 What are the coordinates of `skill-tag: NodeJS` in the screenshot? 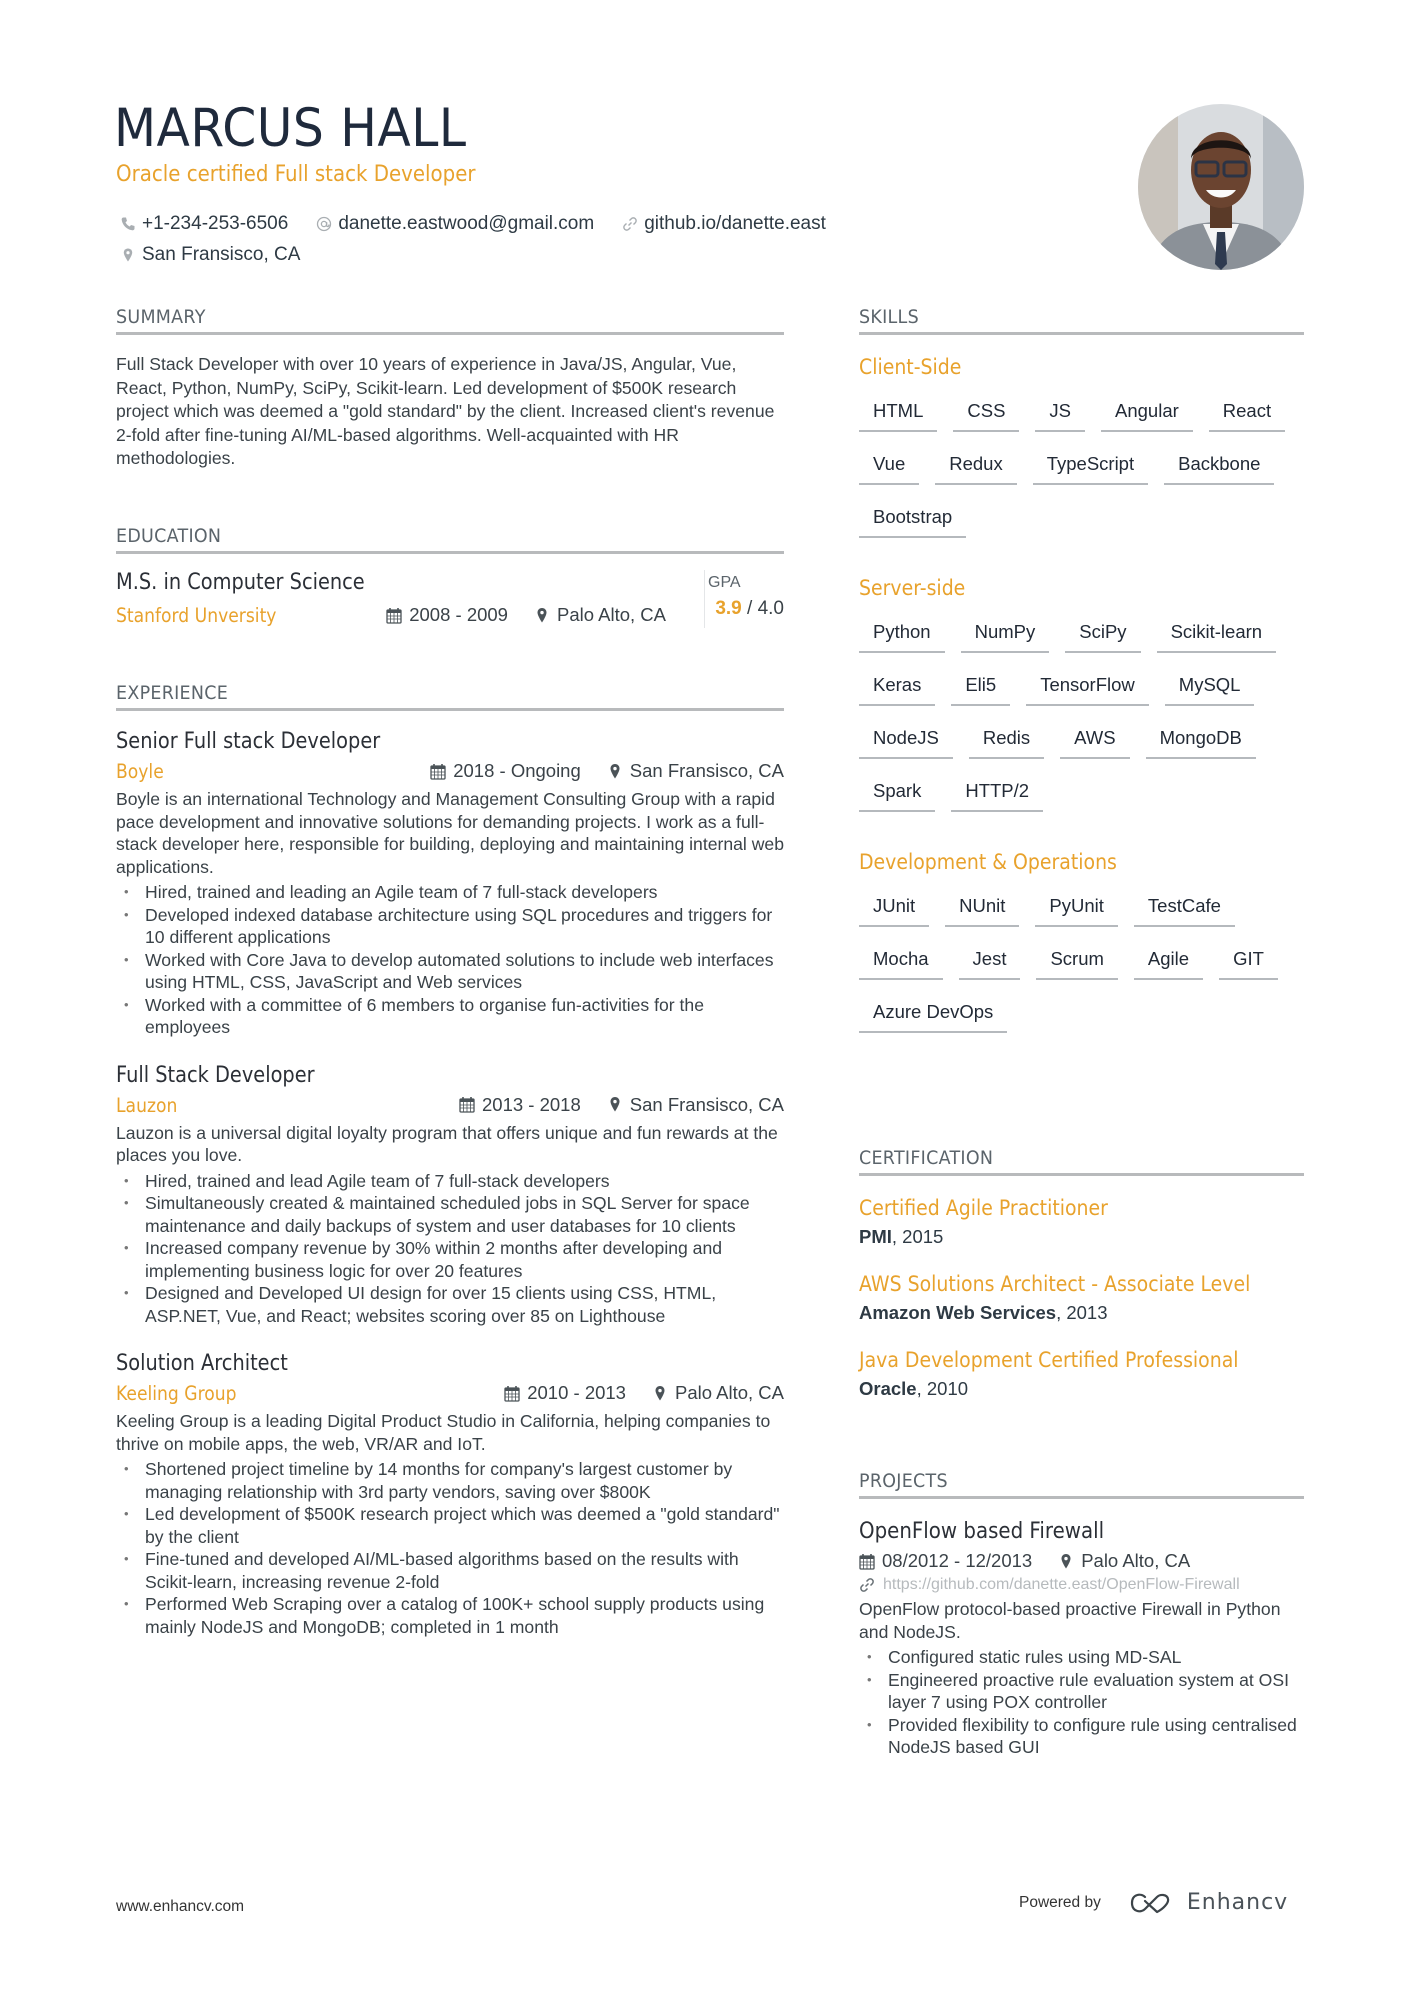 It's located at (906, 743).